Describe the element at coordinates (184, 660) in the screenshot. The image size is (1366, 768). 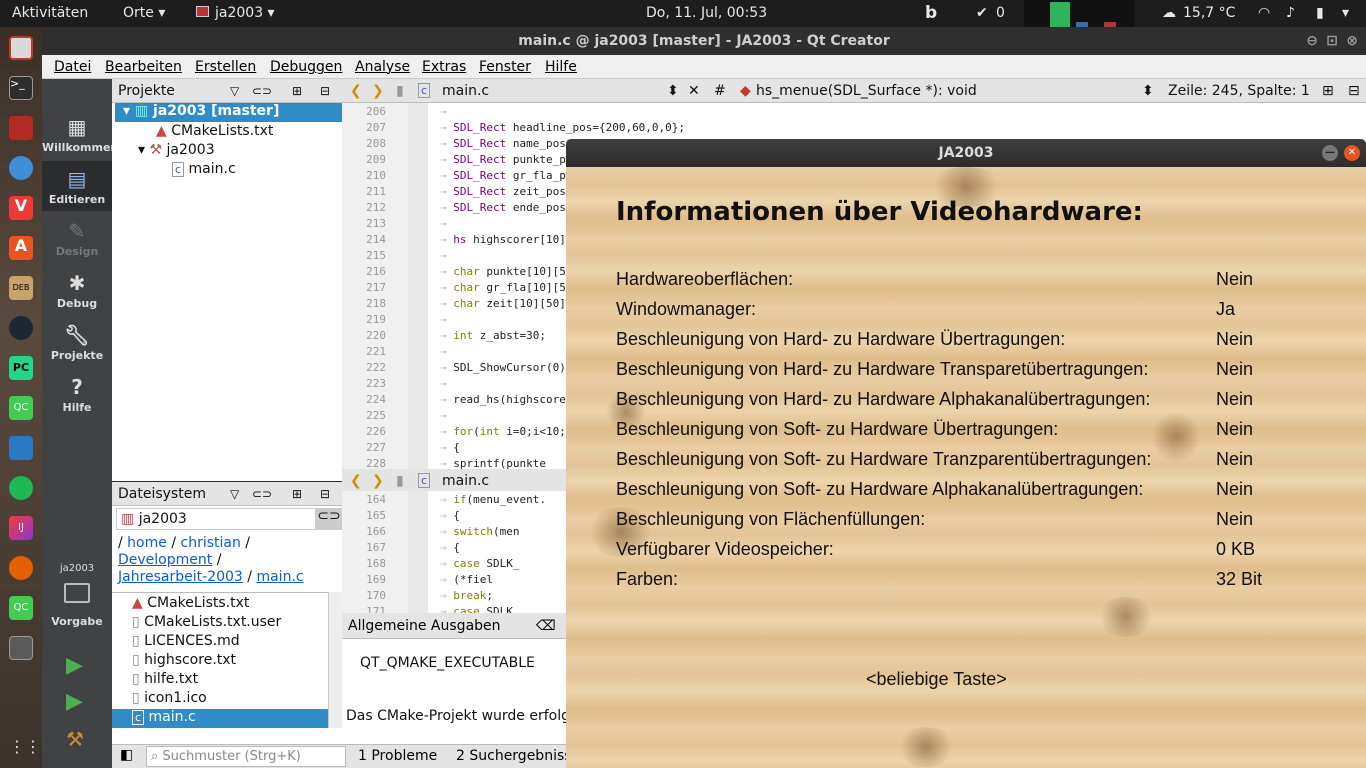
I see `file-highscore: ▯ highscore.txt` at that location.